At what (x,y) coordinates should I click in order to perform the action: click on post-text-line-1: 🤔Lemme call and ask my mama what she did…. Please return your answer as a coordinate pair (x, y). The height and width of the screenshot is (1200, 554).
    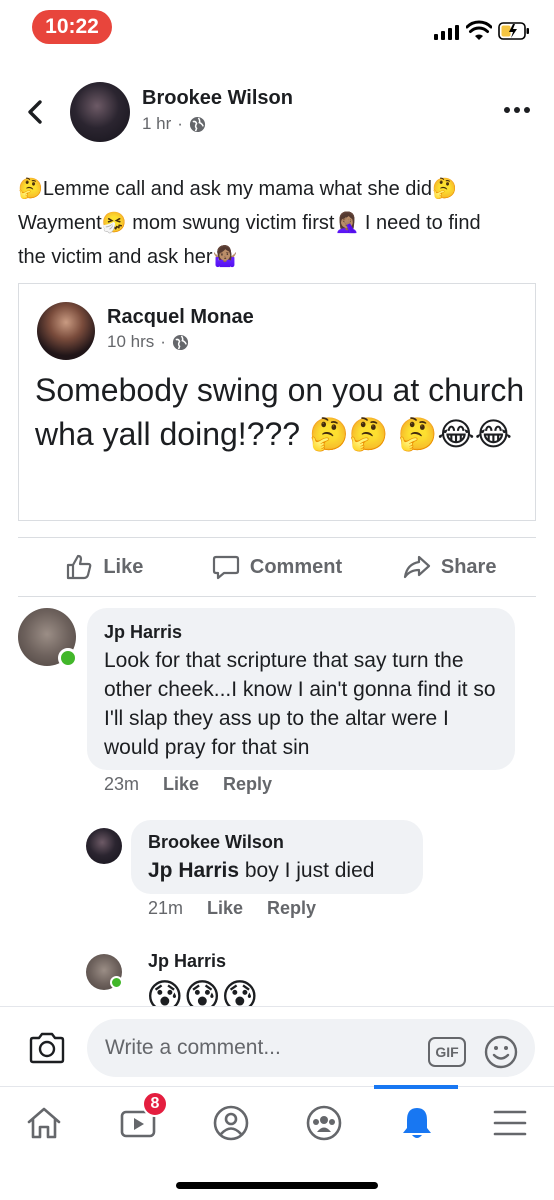
    Looking at the image, I should click on (278, 189).